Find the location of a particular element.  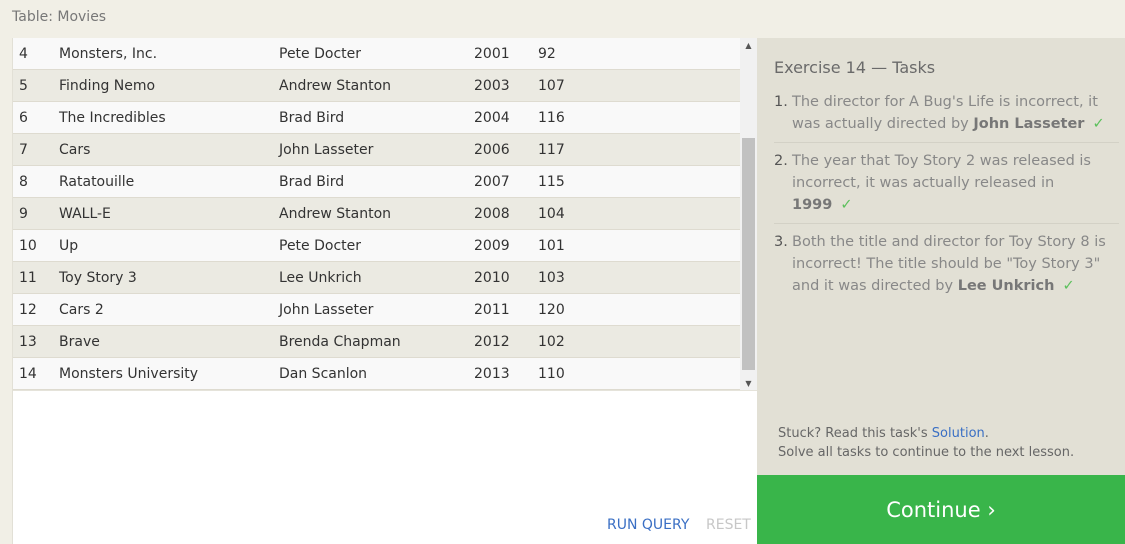

stuck-line: Stuck? Read this task's Solution. is located at coordinates (926, 433).